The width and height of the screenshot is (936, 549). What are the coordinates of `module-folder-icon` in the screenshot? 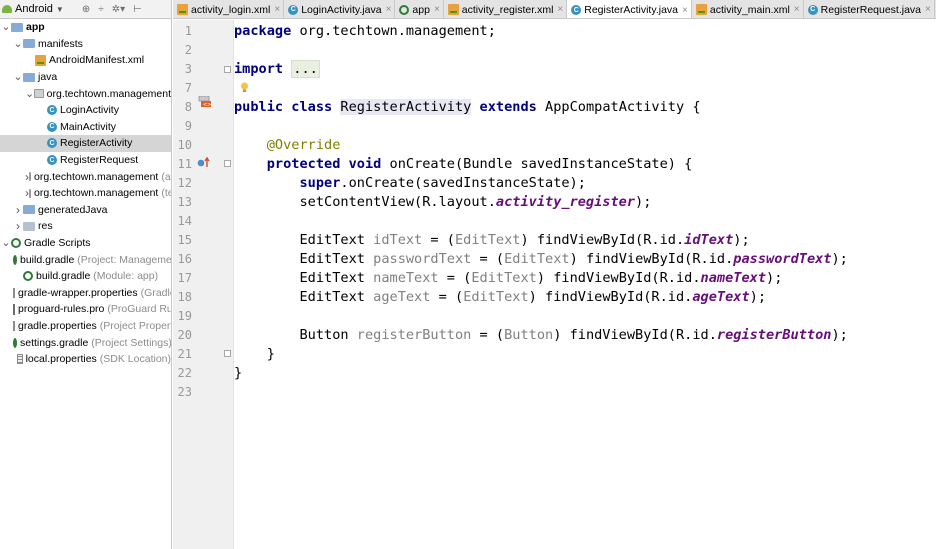 It's located at (17, 27).